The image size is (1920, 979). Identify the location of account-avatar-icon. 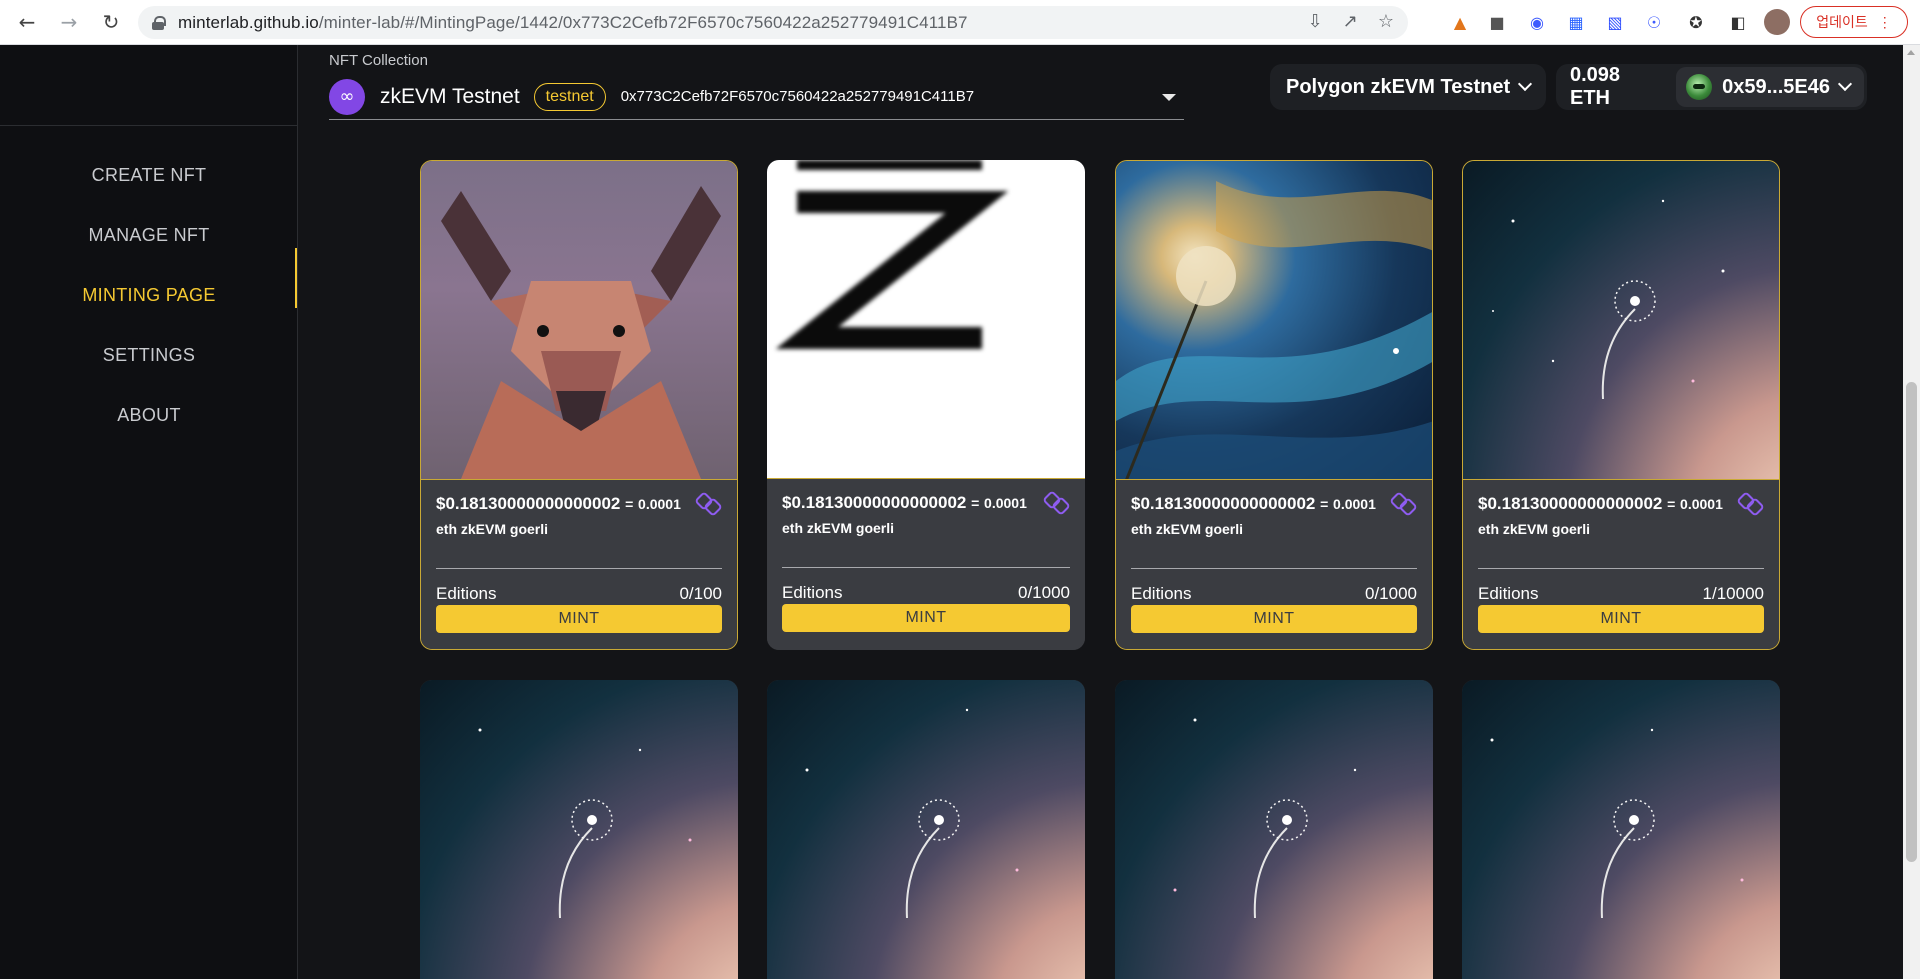
(1699, 87).